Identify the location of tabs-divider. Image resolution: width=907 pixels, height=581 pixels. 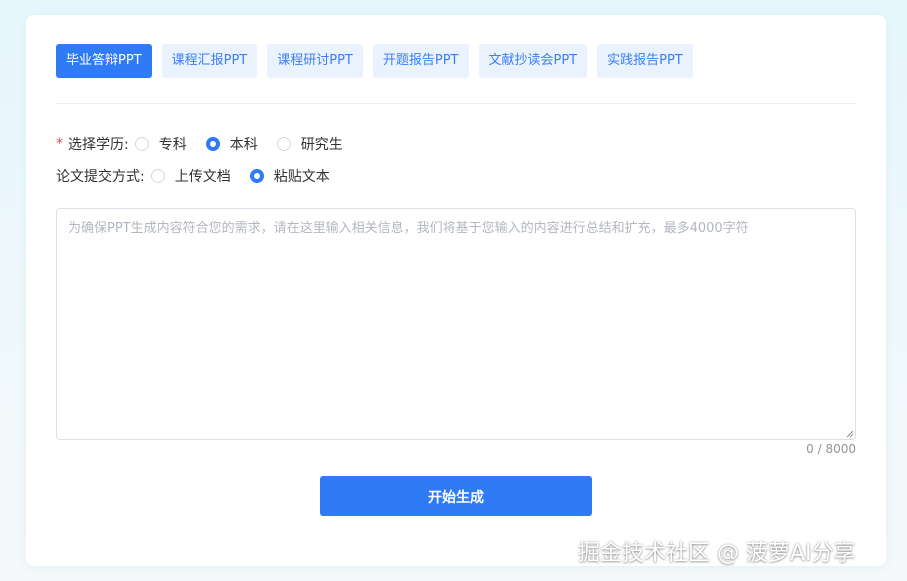
(456, 103).